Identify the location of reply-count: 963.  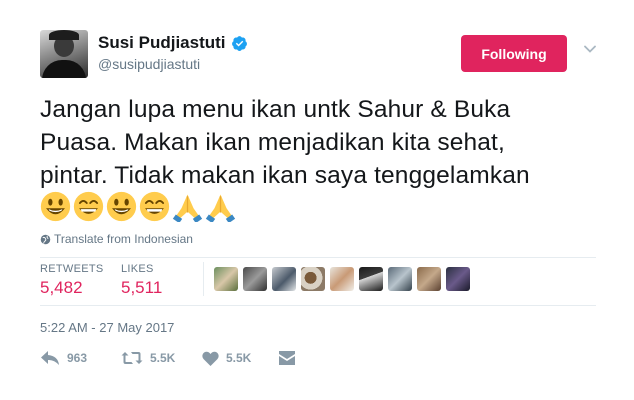
(77, 358).